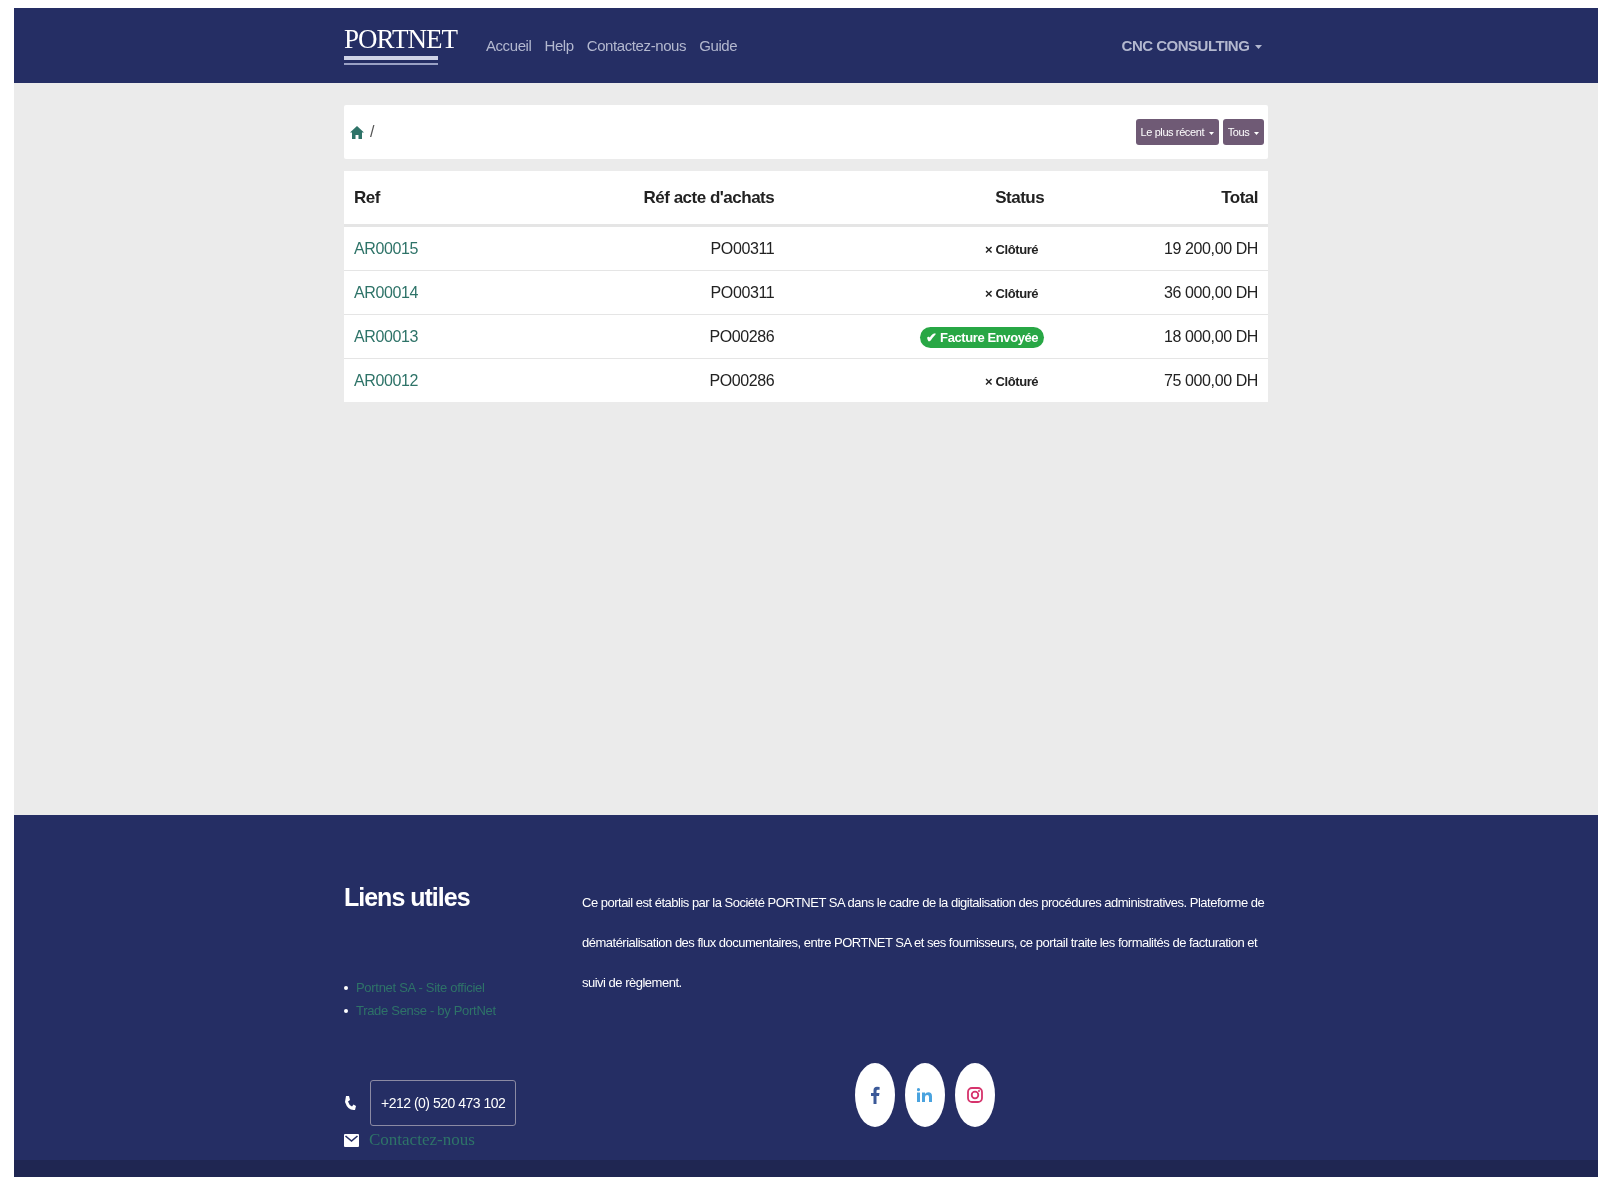  Describe the element at coordinates (643, 198) in the screenshot. I see `column-header: Réf acte d'achats` at that location.